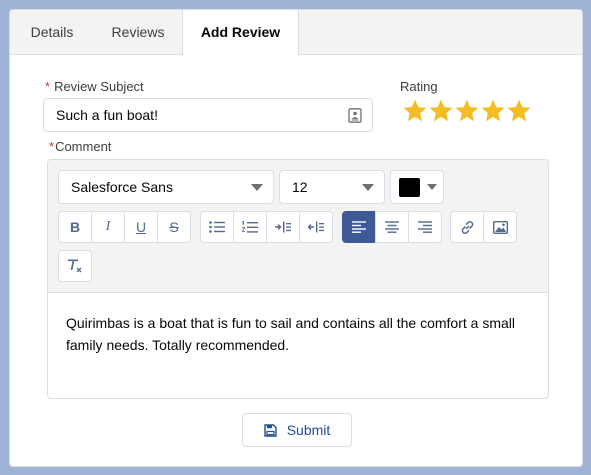 Image resolution: width=591 pixels, height=475 pixels. Describe the element at coordinates (409, 187) in the screenshot. I see `color-swatch` at that location.